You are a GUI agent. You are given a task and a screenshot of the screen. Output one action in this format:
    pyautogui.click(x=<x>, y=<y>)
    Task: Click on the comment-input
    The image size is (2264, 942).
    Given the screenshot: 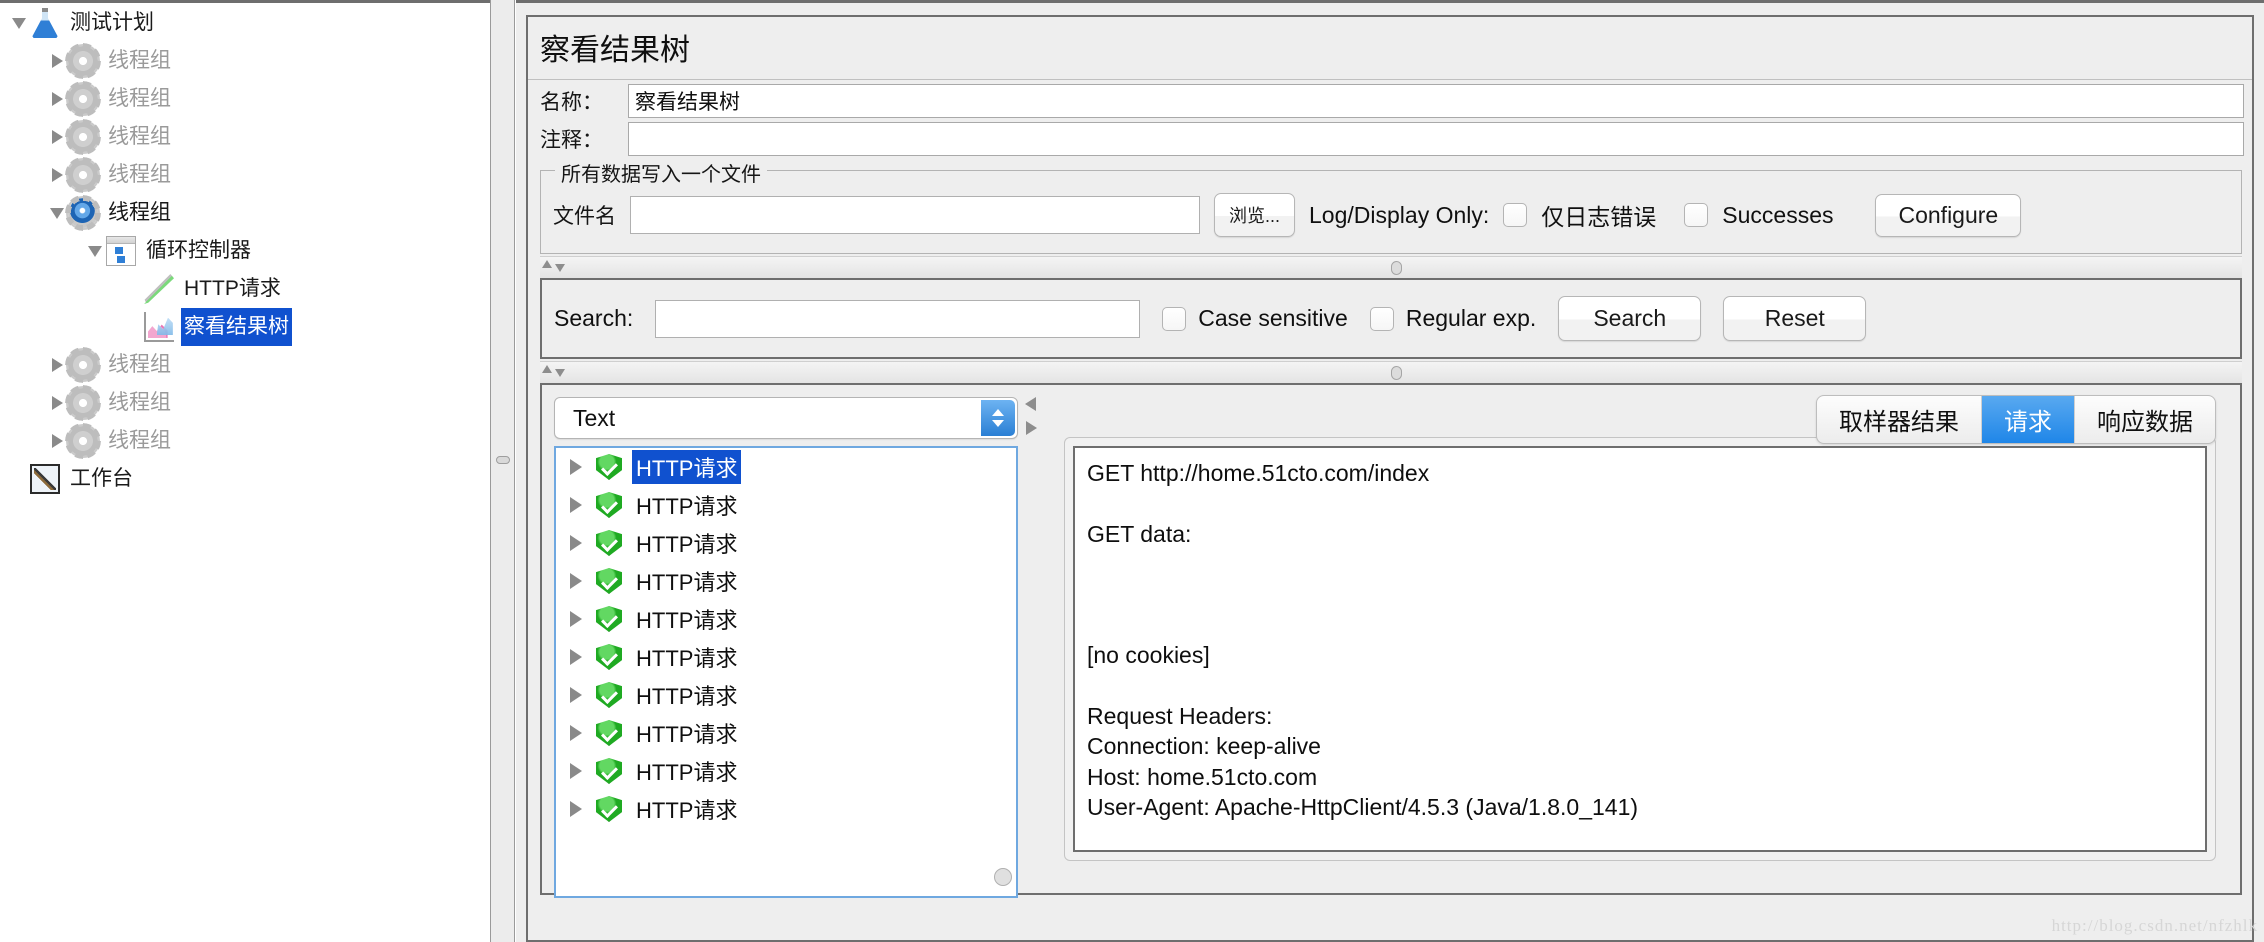 What is the action you would take?
    pyautogui.click(x=1436, y=139)
    